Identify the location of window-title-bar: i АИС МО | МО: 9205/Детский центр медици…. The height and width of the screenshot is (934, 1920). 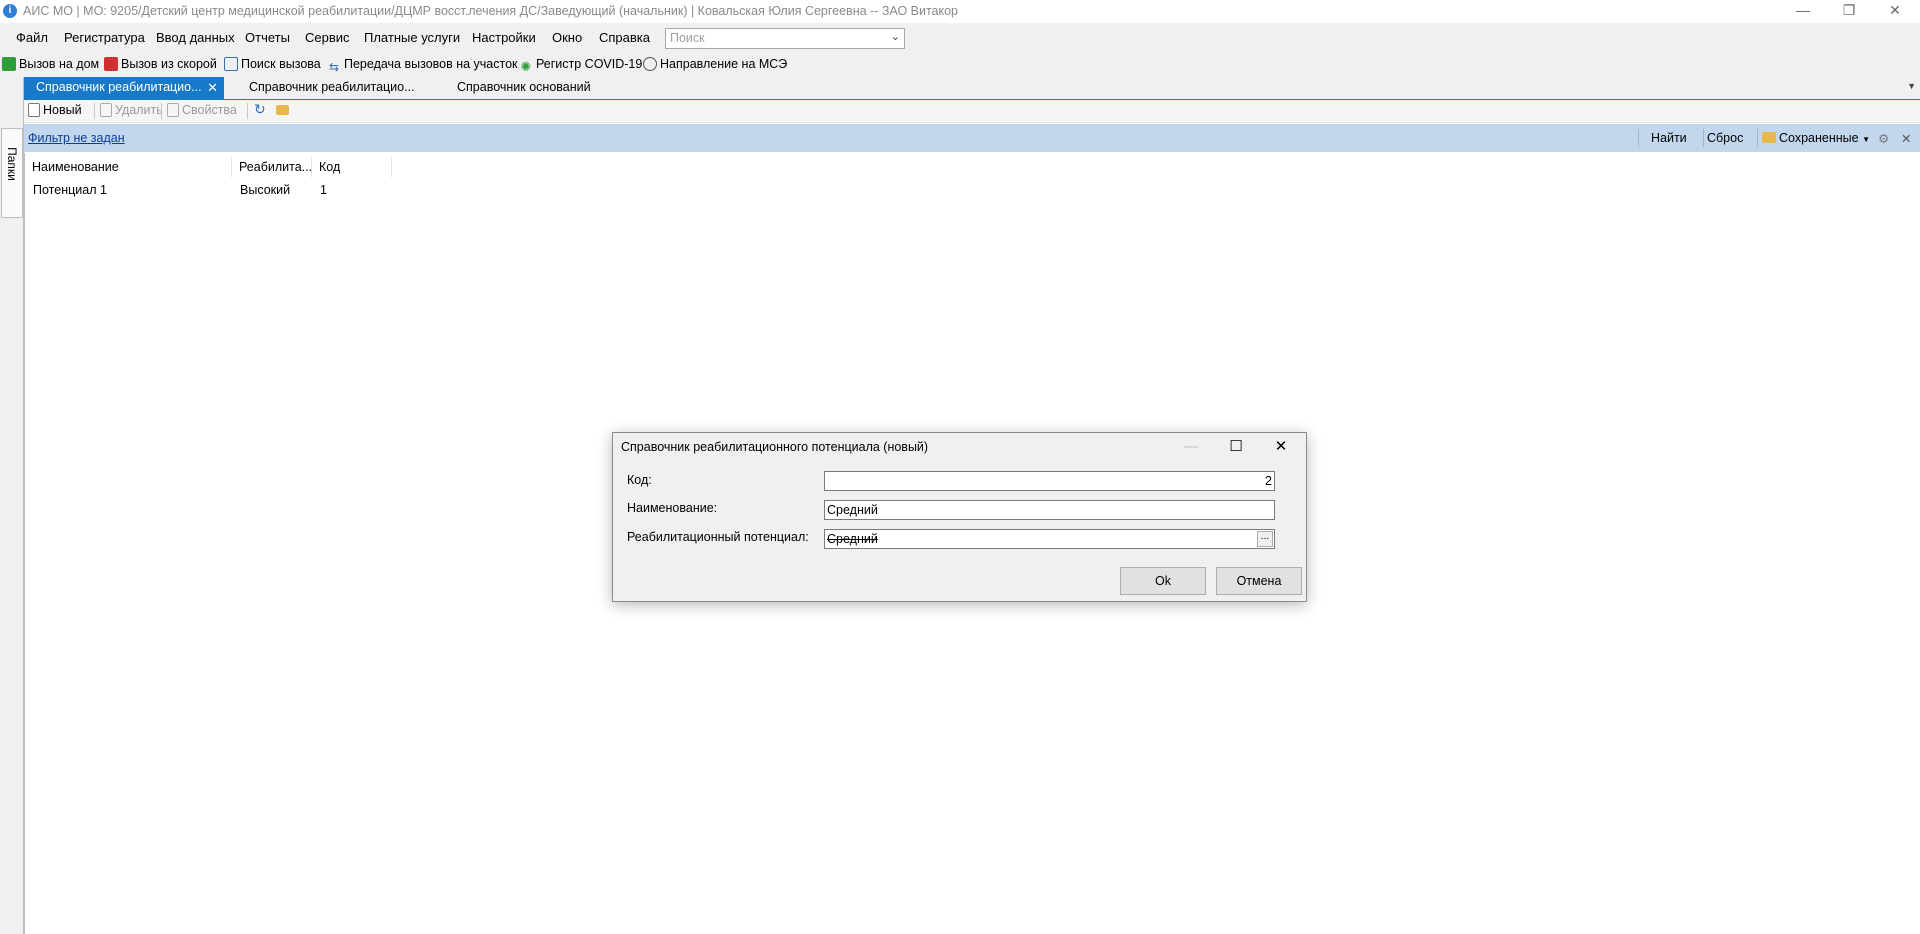
(960, 11).